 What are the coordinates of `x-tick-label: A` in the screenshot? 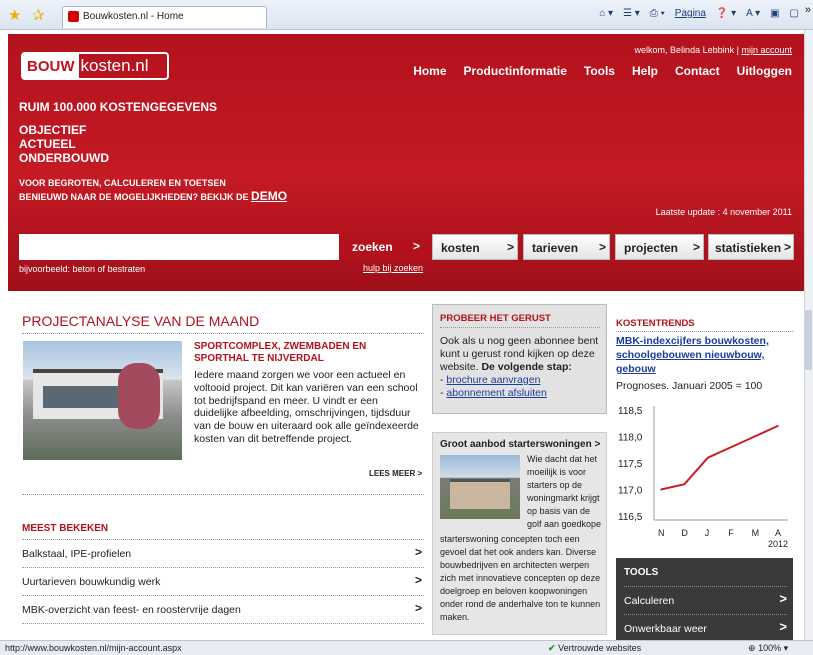 It's located at (778, 533).